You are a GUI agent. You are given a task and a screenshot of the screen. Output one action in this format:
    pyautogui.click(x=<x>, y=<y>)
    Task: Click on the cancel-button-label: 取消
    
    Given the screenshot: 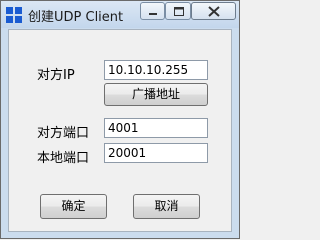 What is the action you would take?
    pyautogui.click(x=166, y=206)
    